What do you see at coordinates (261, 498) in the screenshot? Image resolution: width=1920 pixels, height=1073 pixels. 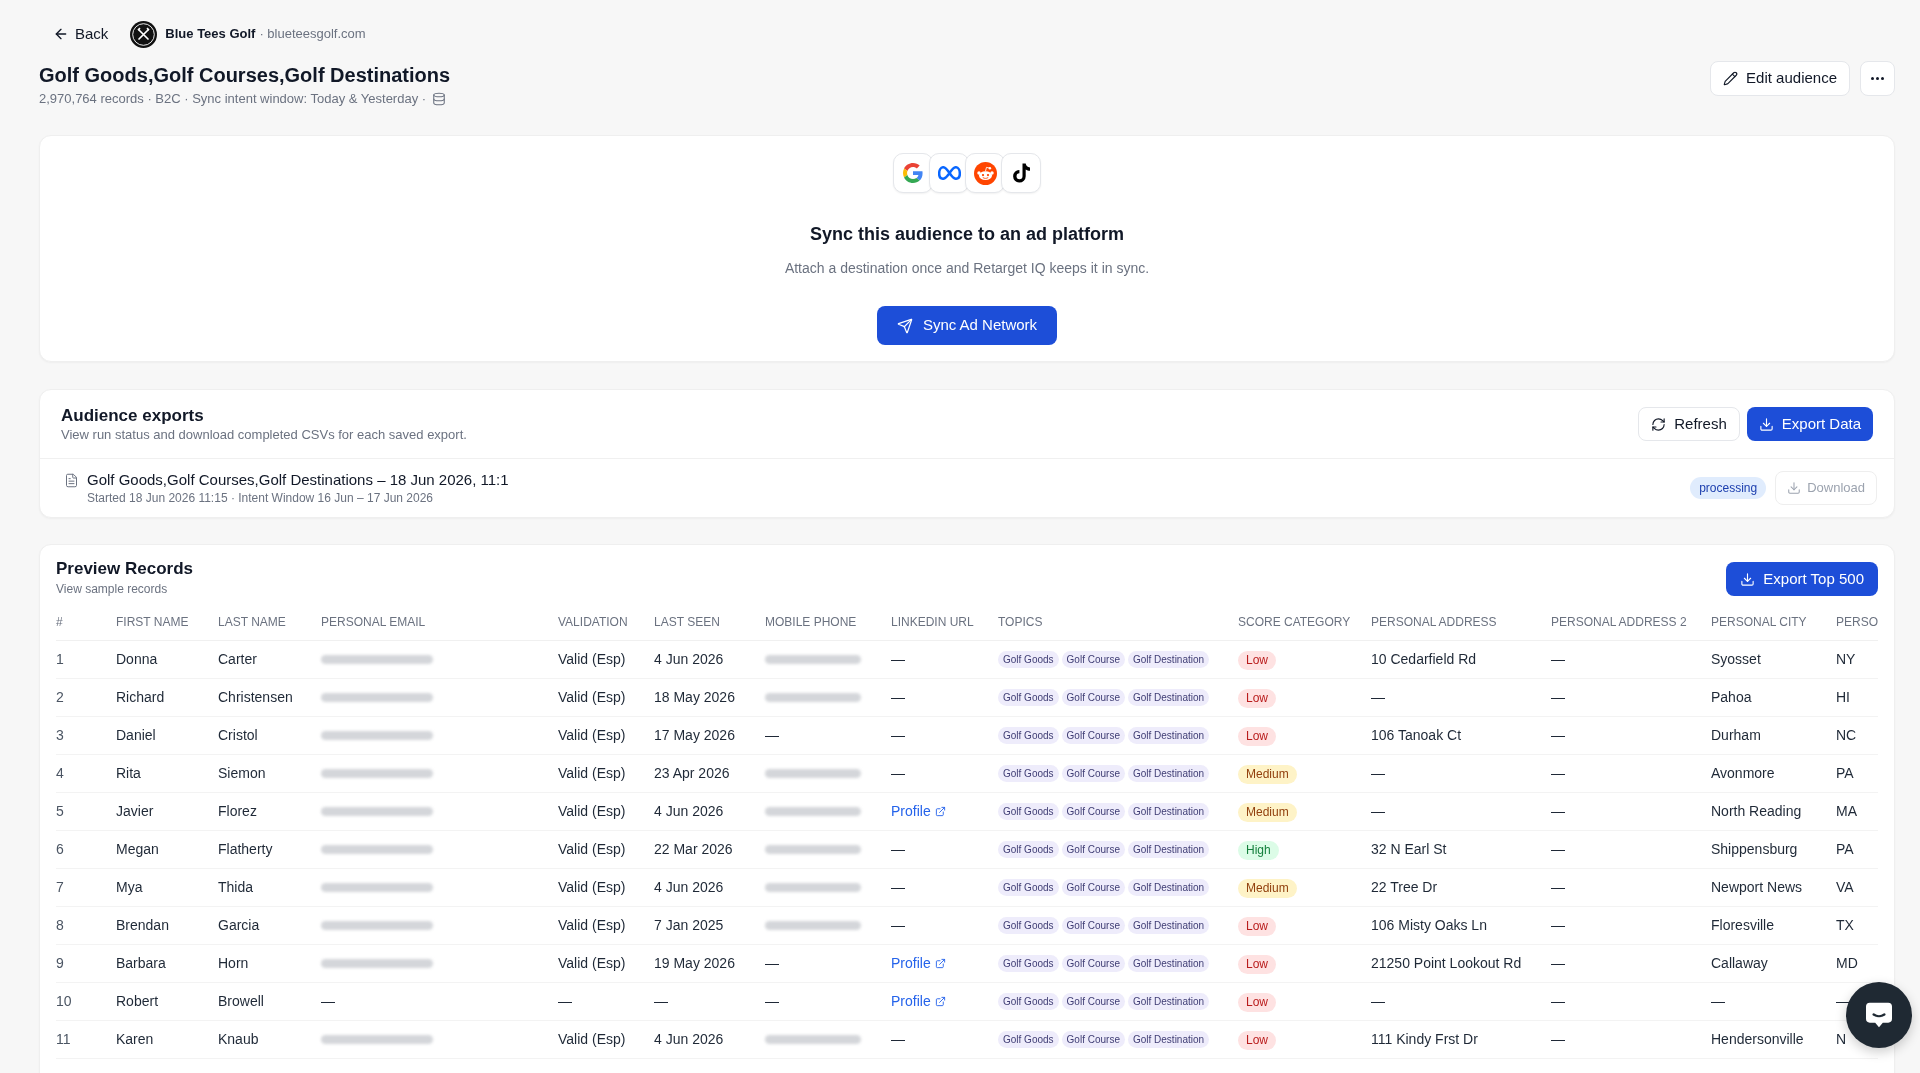 I see `export-details: Started 18 Jun 2026 11:15 · Intent Window 16 Jun – 17 Jun 2026` at bounding box center [261, 498].